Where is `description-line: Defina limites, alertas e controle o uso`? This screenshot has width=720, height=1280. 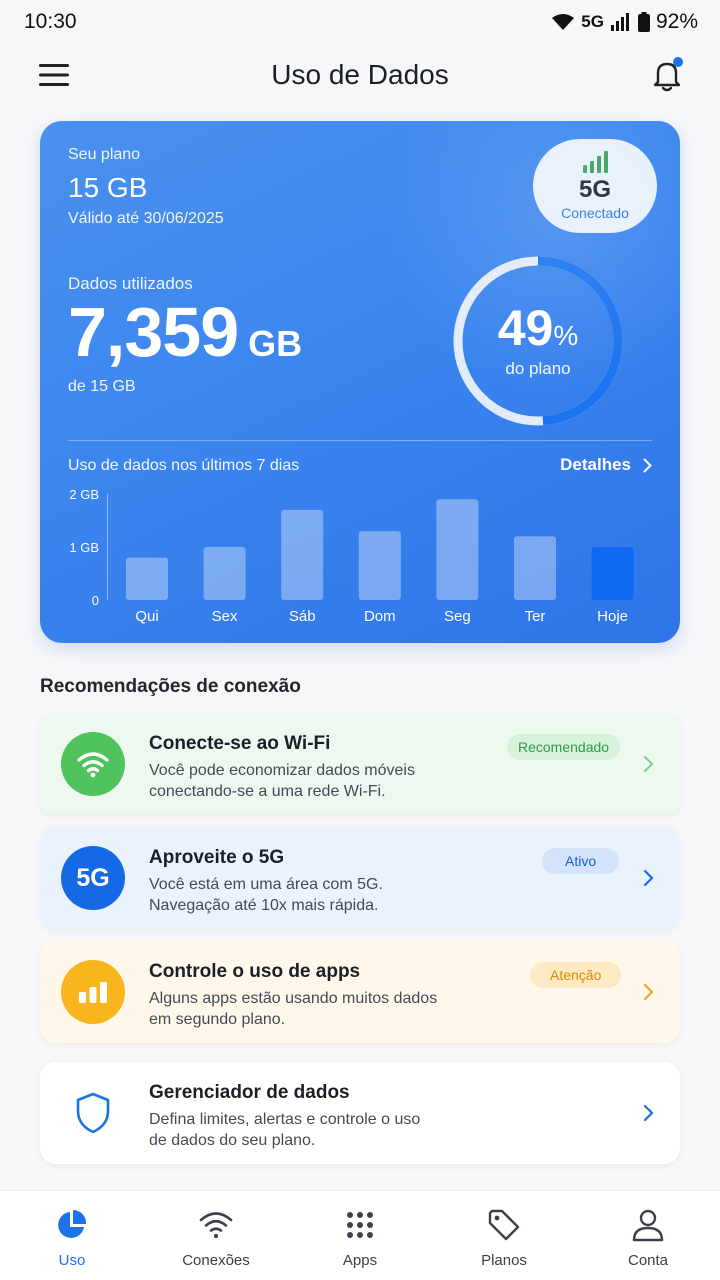
description-line: Defina limites, alertas e controle o uso is located at coordinates (285, 1119).